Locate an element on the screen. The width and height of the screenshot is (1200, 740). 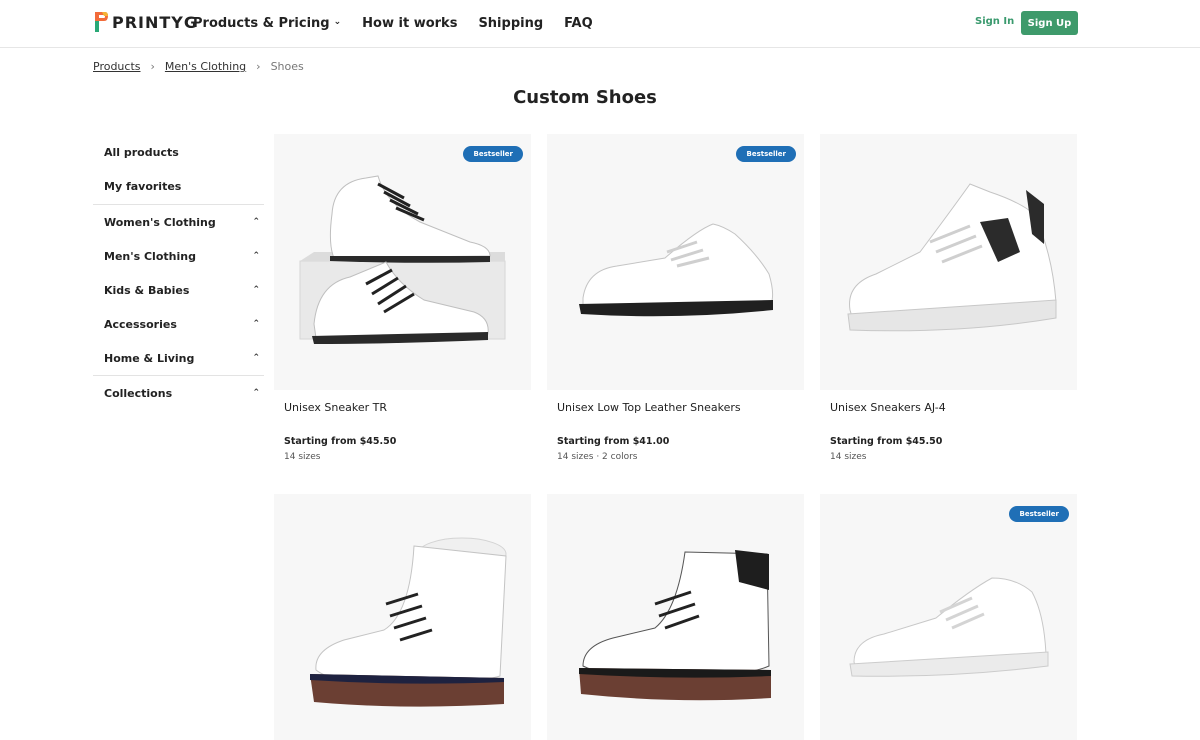
breadcrumb-current: Shoes is located at coordinates (287, 66).